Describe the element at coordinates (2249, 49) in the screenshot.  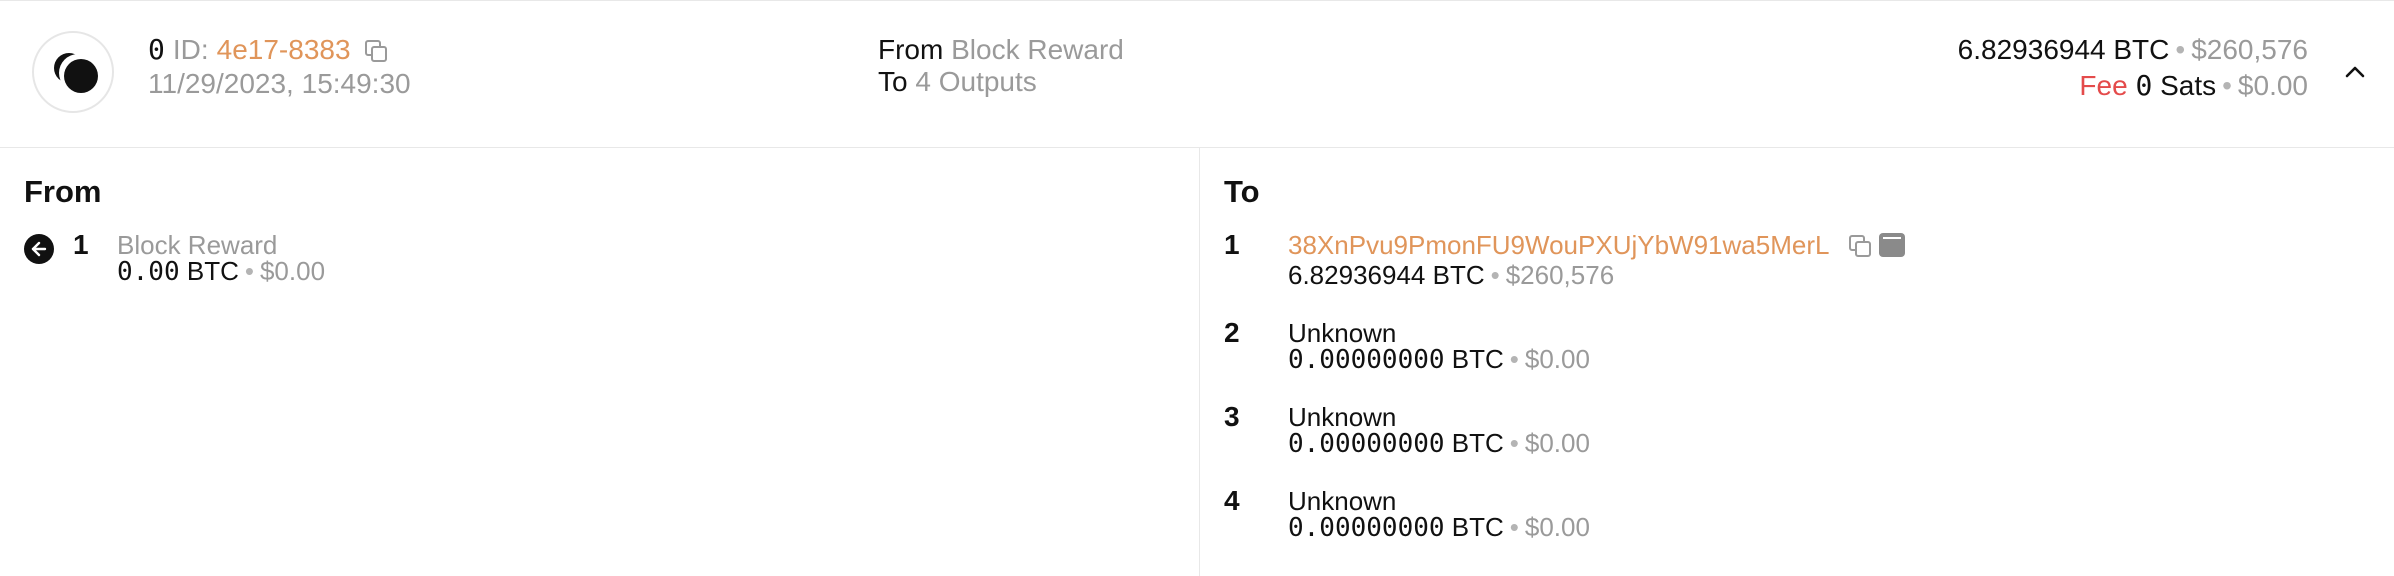
I see `amount-usd: $260,576` at that location.